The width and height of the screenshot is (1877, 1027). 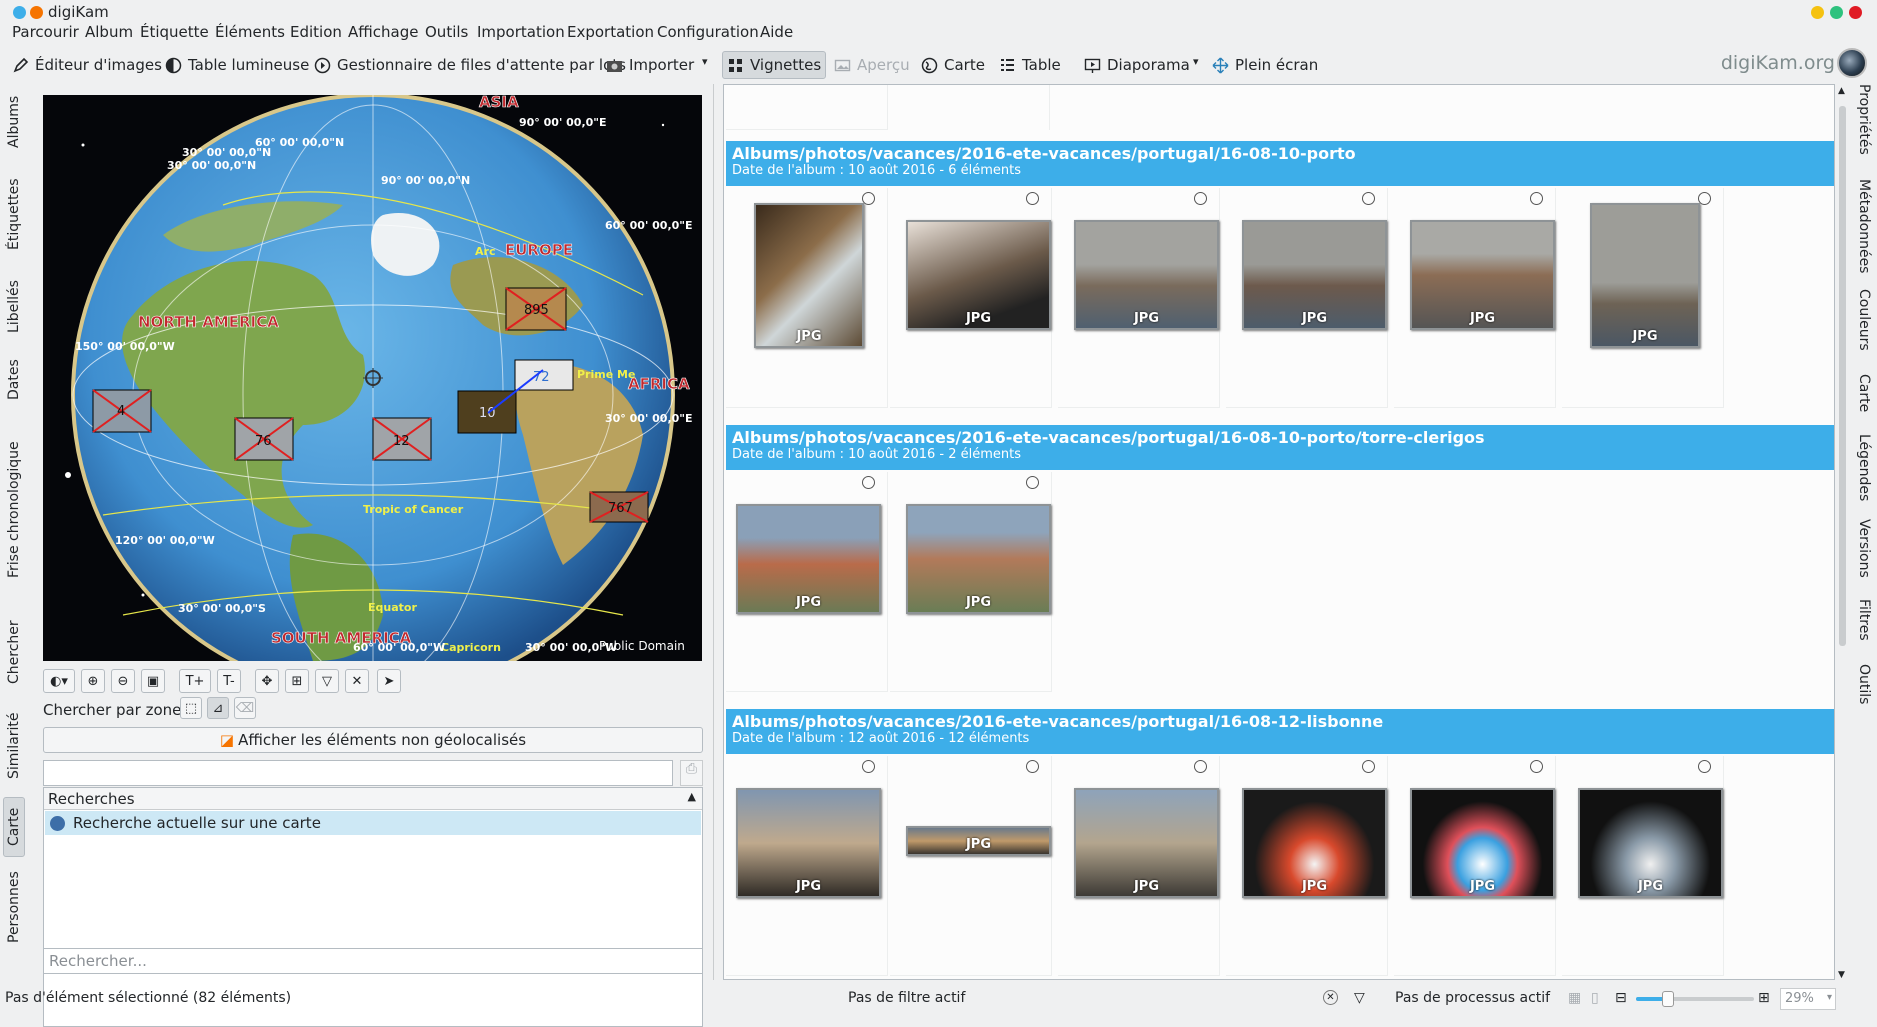 What do you see at coordinates (250, 32) in the screenshot?
I see `menu-items: Éléments` at bounding box center [250, 32].